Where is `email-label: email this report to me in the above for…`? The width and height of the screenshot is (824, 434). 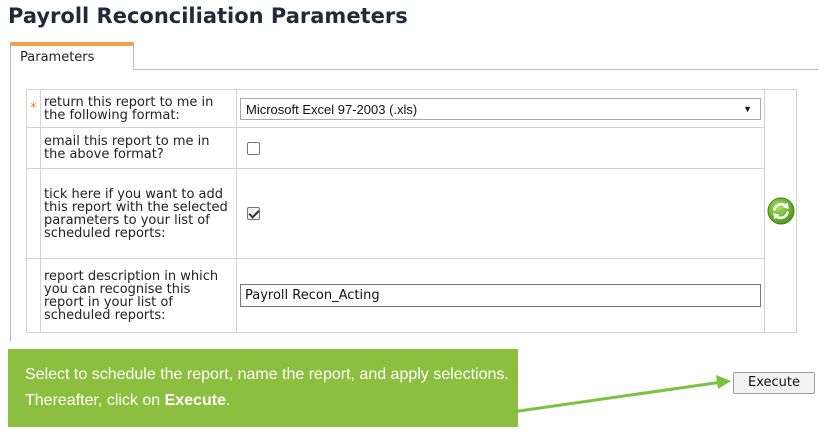
email-label: email this report to me in the above for… is located at coordinates (138, 148).